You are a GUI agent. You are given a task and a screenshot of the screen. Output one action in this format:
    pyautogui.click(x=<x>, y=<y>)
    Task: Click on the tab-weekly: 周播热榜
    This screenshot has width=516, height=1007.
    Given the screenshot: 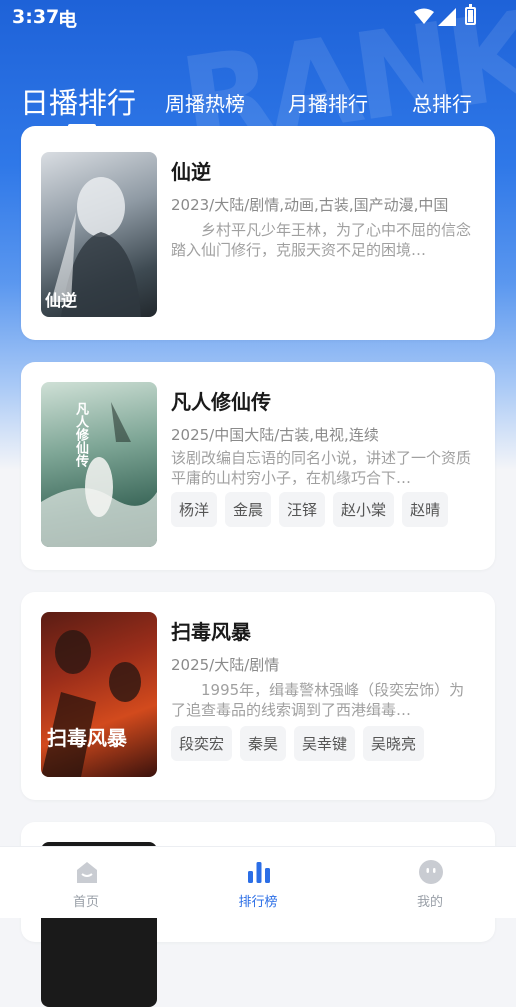 What is the action you would take?
    pyautogui.click(x=205, y=102)
    